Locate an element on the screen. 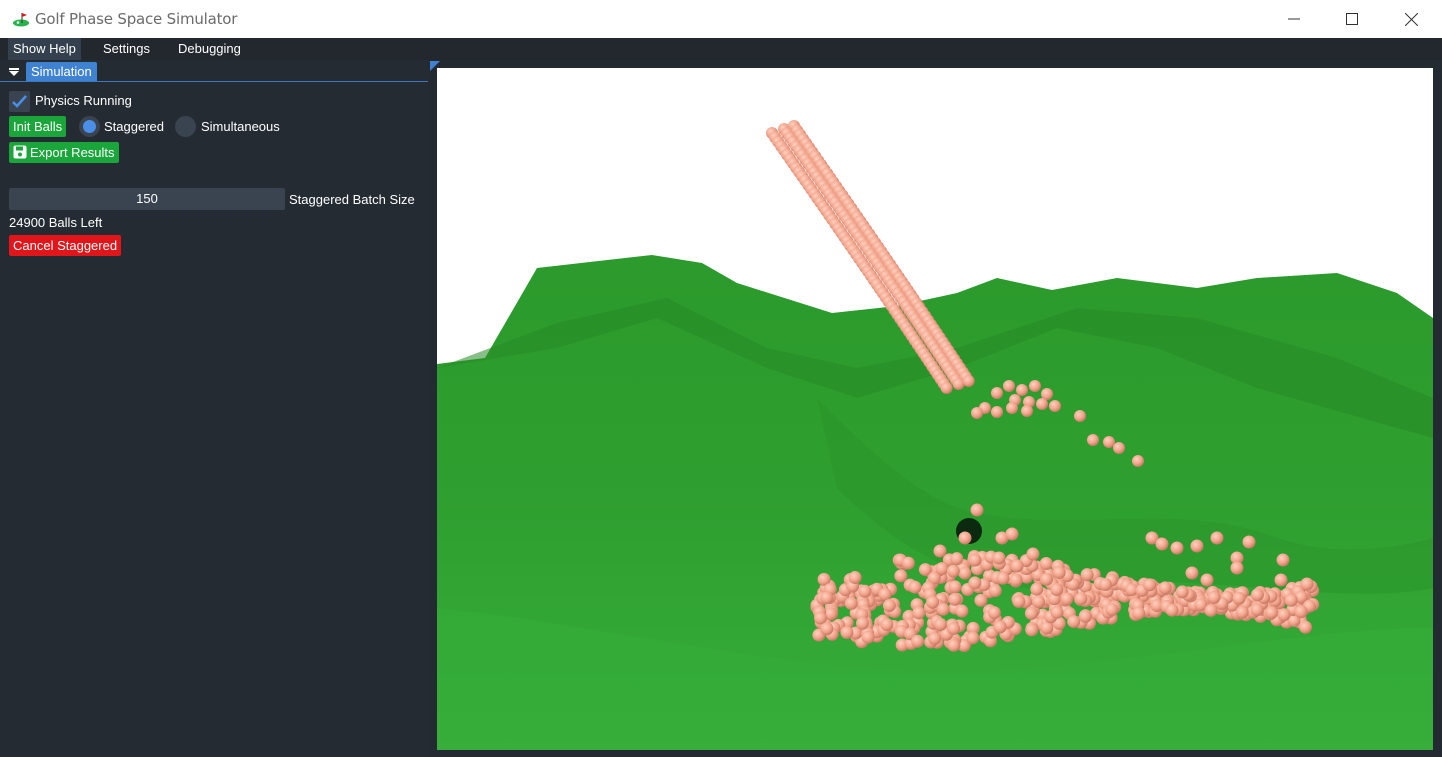  staggered-radio is located at coordinates (89, 126).